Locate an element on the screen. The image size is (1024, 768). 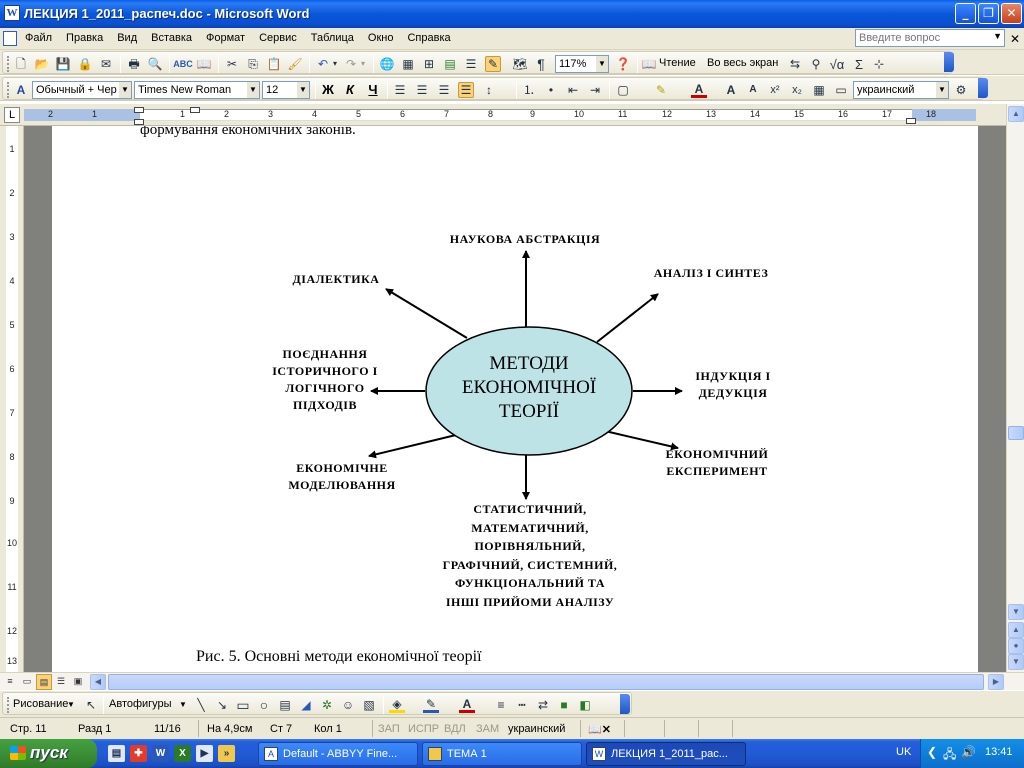
network-icon: 🖧 is located at coordinates (949, 755).